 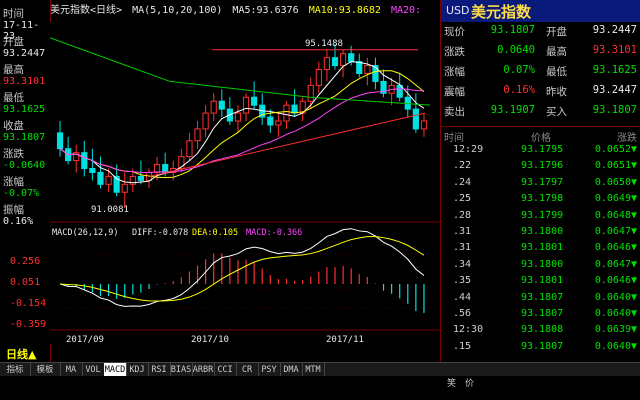 What do you see at coordinates (556, 92) in the screenshot?
I see `quote-label-right: 昨收` at bounding box center [556, 92].